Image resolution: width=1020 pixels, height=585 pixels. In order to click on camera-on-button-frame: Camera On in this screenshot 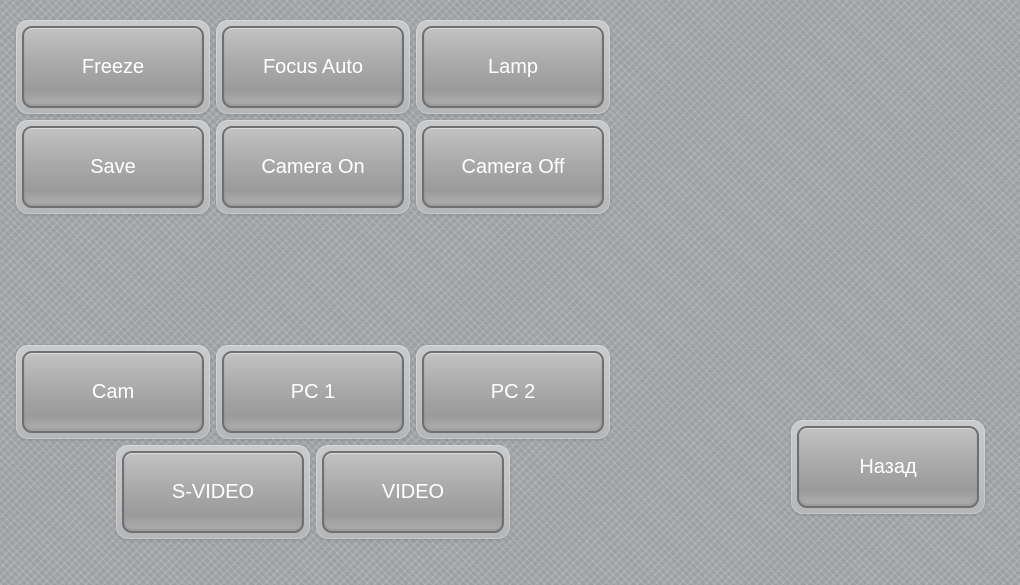, I will do `click(313, 167)`.